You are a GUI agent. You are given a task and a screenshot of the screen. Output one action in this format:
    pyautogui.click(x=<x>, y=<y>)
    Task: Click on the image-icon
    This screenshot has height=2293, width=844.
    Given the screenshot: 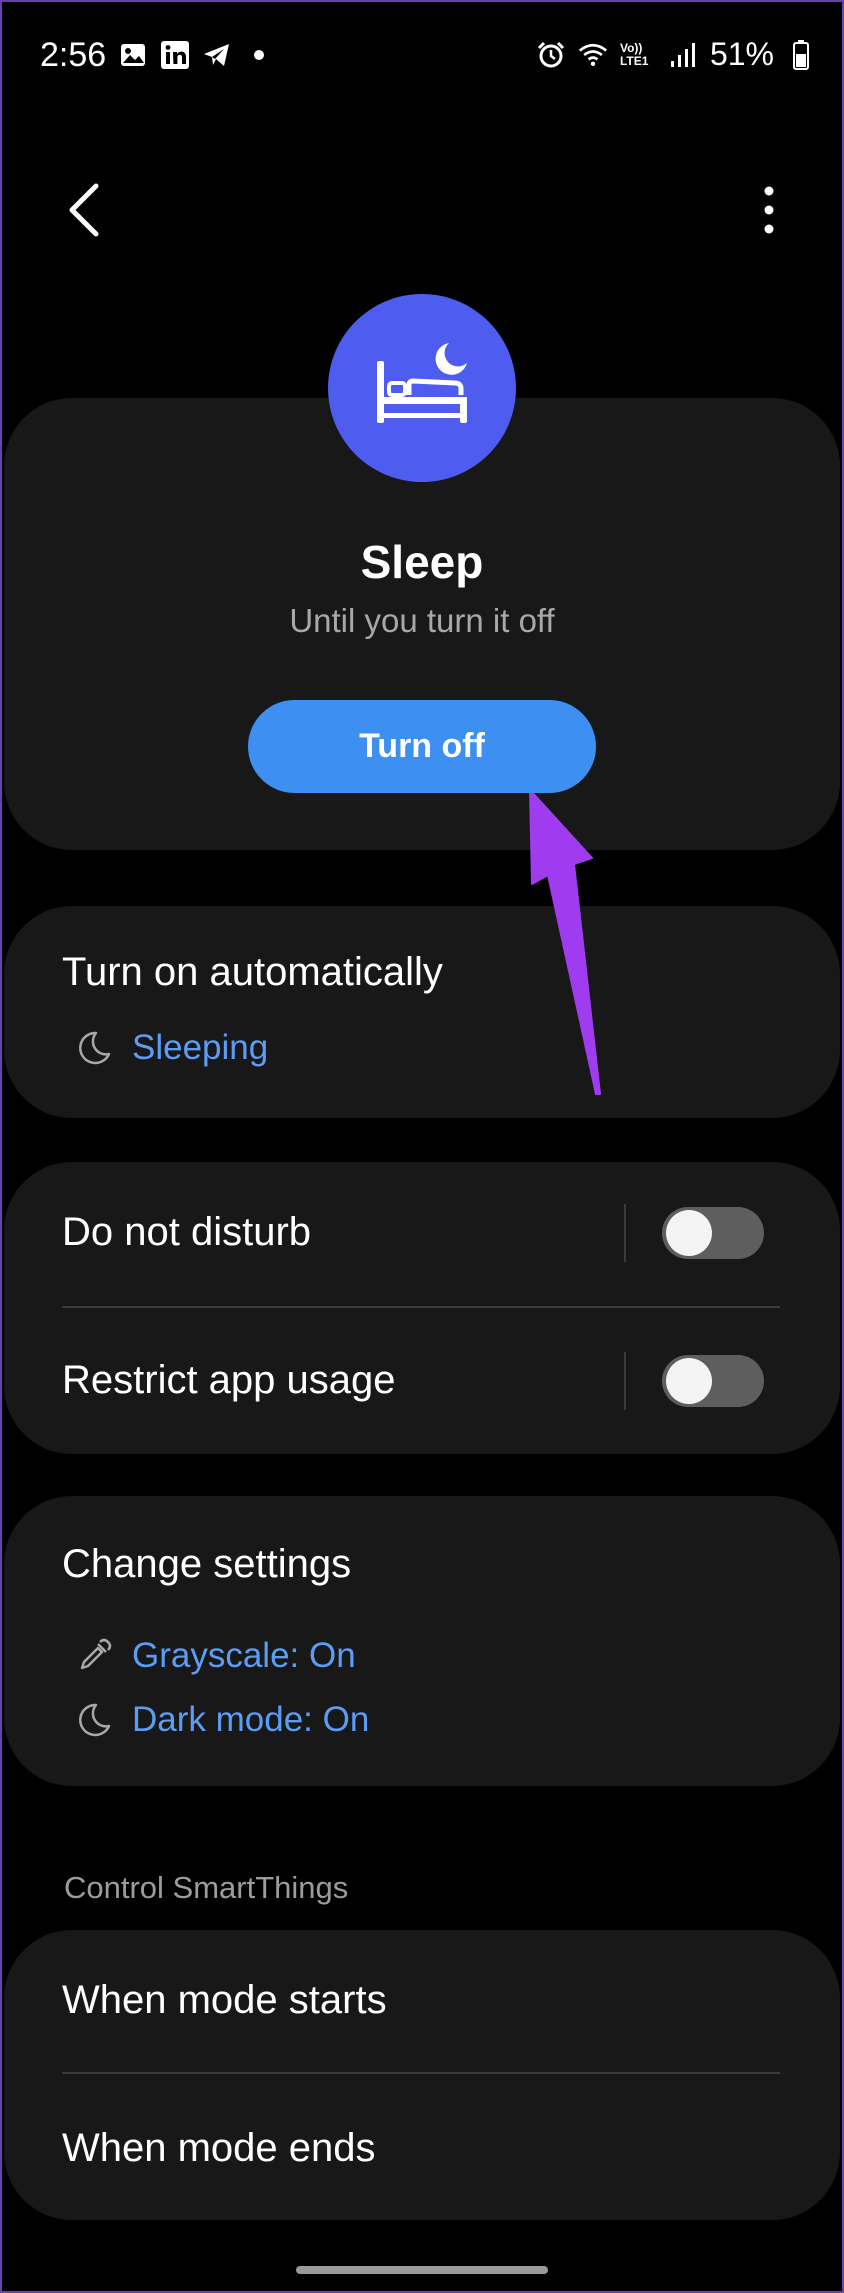 What is the action you would take?
    pyautogui.click(x=133, y=55)
    